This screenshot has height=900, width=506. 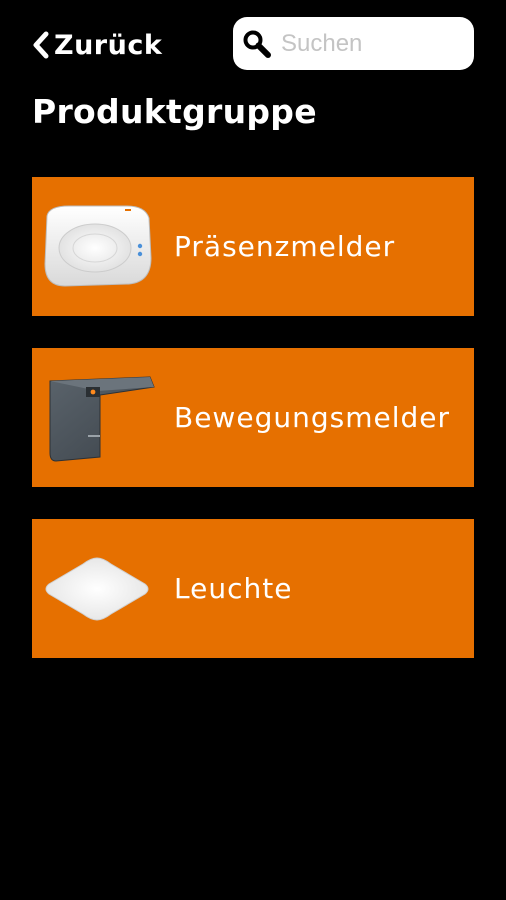 I want to click on back-button-label: Zurück, so click(x=108, y=45).